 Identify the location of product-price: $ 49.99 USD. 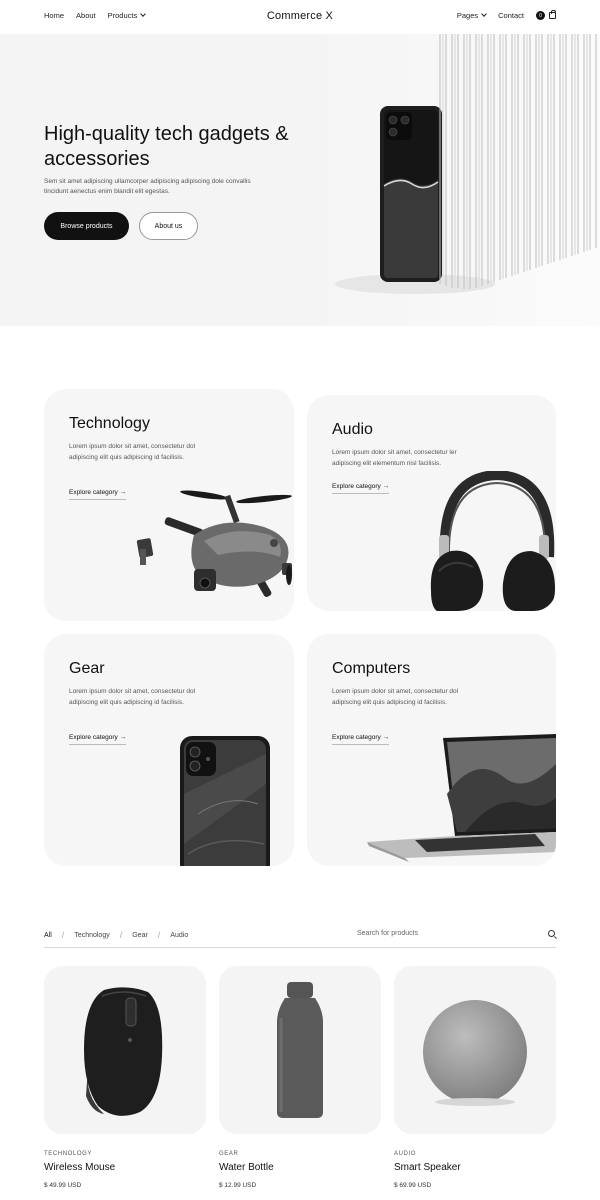
(63, 1185).